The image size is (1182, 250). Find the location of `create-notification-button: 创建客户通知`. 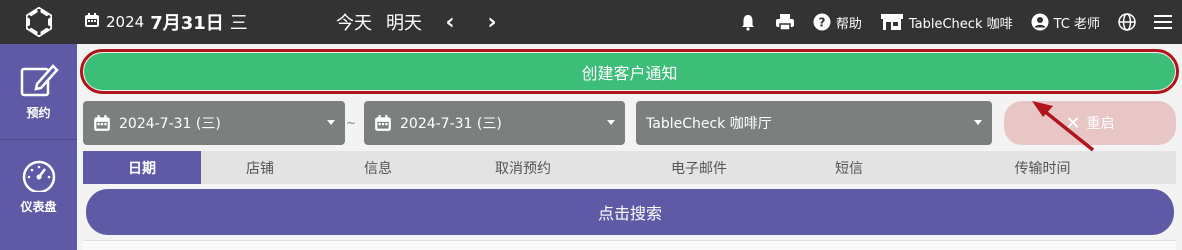

create-notification-button: 创建客户通知 is located at coordinates (629, 71).